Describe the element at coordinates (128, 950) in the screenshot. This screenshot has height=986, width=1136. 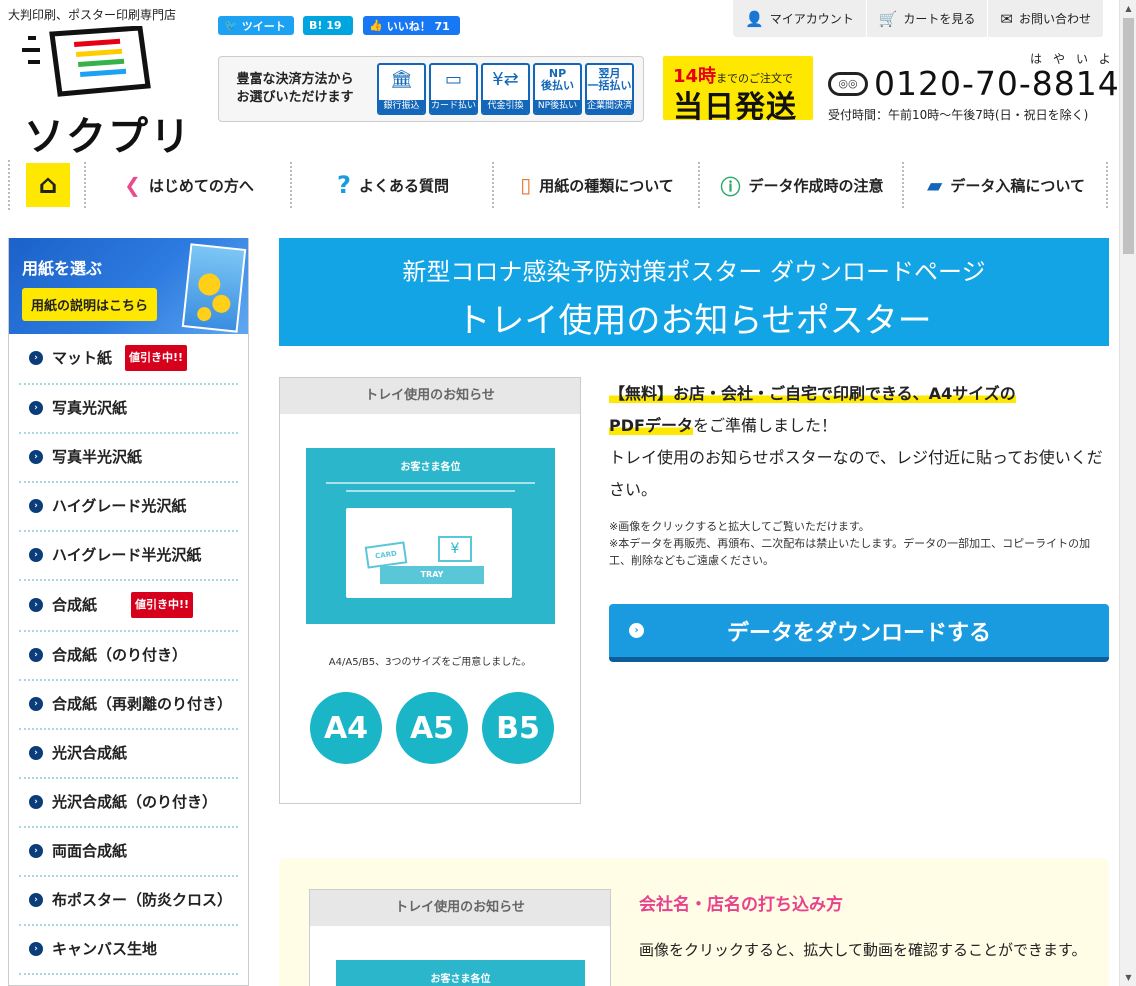
I see `sidebar-item-canvas: › キャンバス生地` at that location.